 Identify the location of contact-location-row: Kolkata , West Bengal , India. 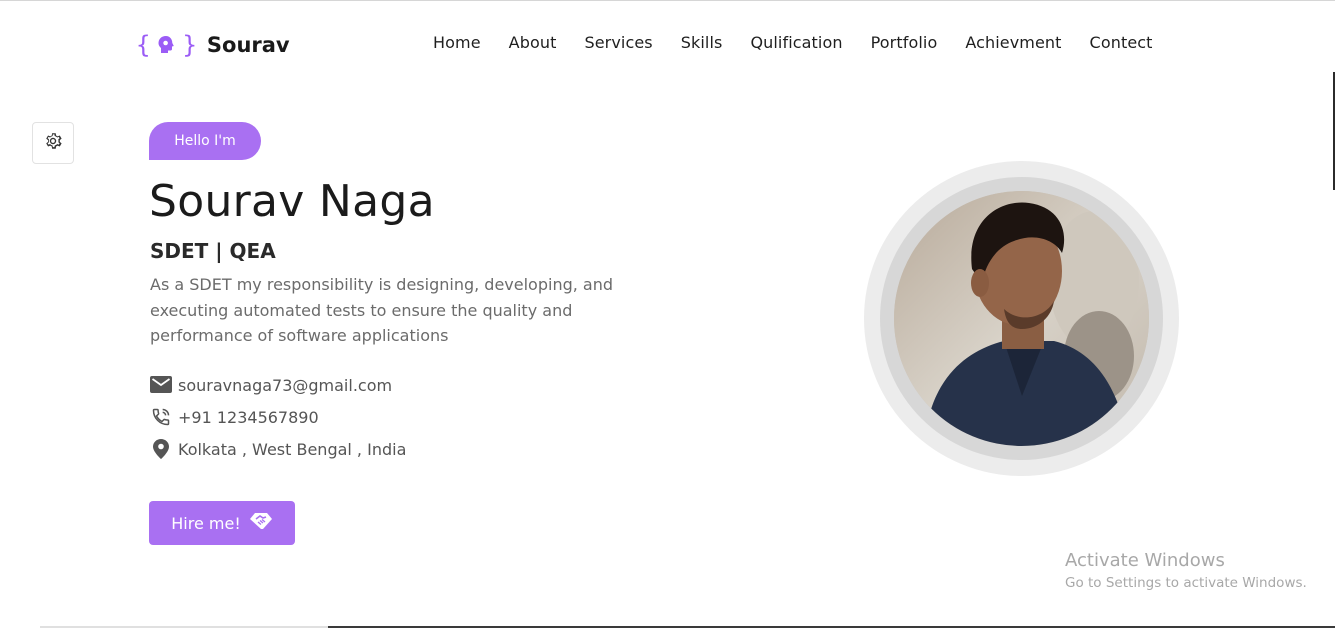
(278, 449).